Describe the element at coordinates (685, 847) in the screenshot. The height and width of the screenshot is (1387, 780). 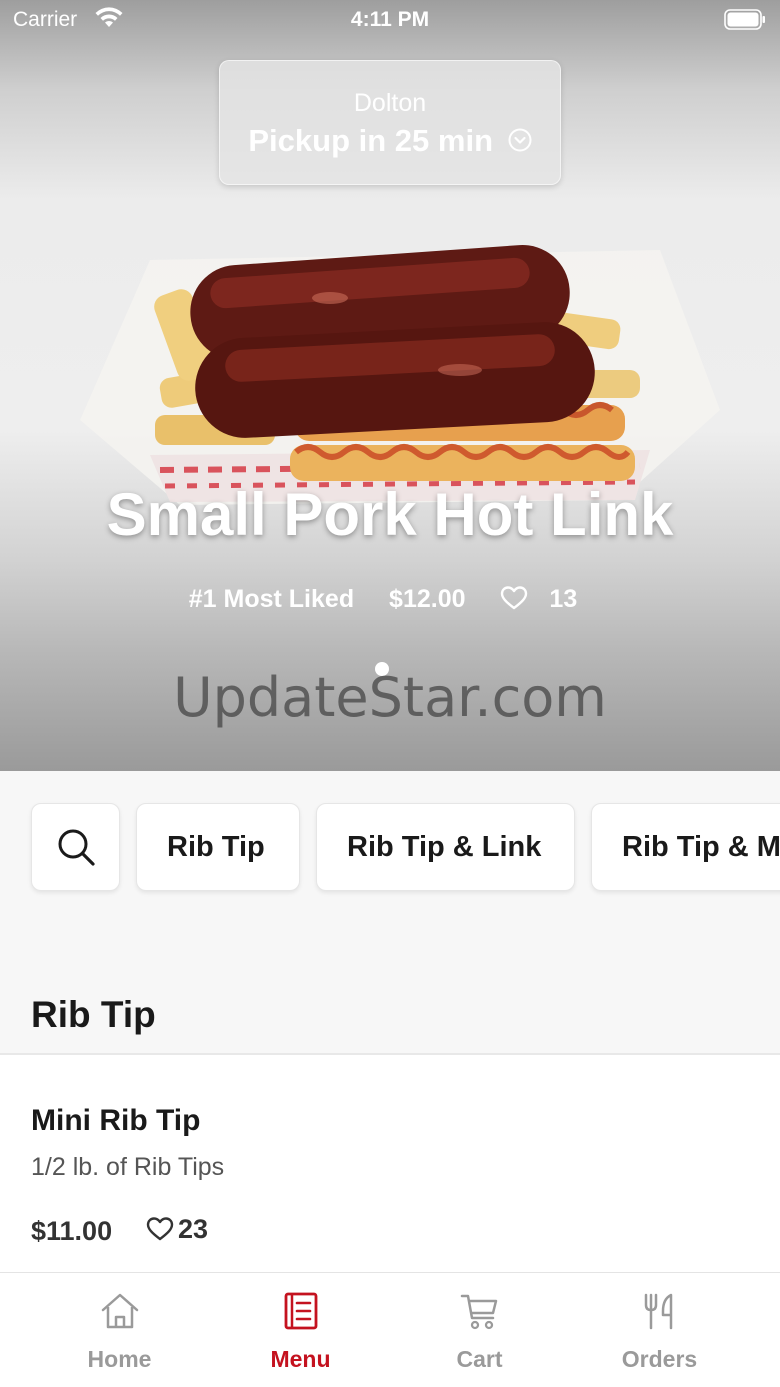
I see `chip-rib-tip-mini-link: Rib Tip & Mini Link` at that location.